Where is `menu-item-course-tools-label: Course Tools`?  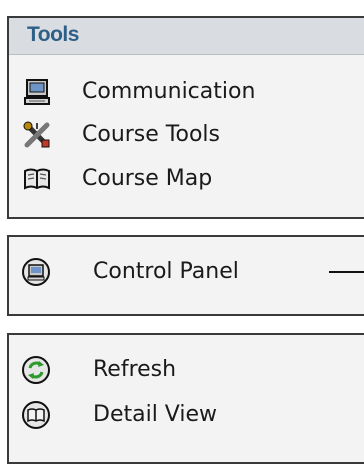
menu-item-course-tools-label: Course Tools is located at coordinates (151, 134).